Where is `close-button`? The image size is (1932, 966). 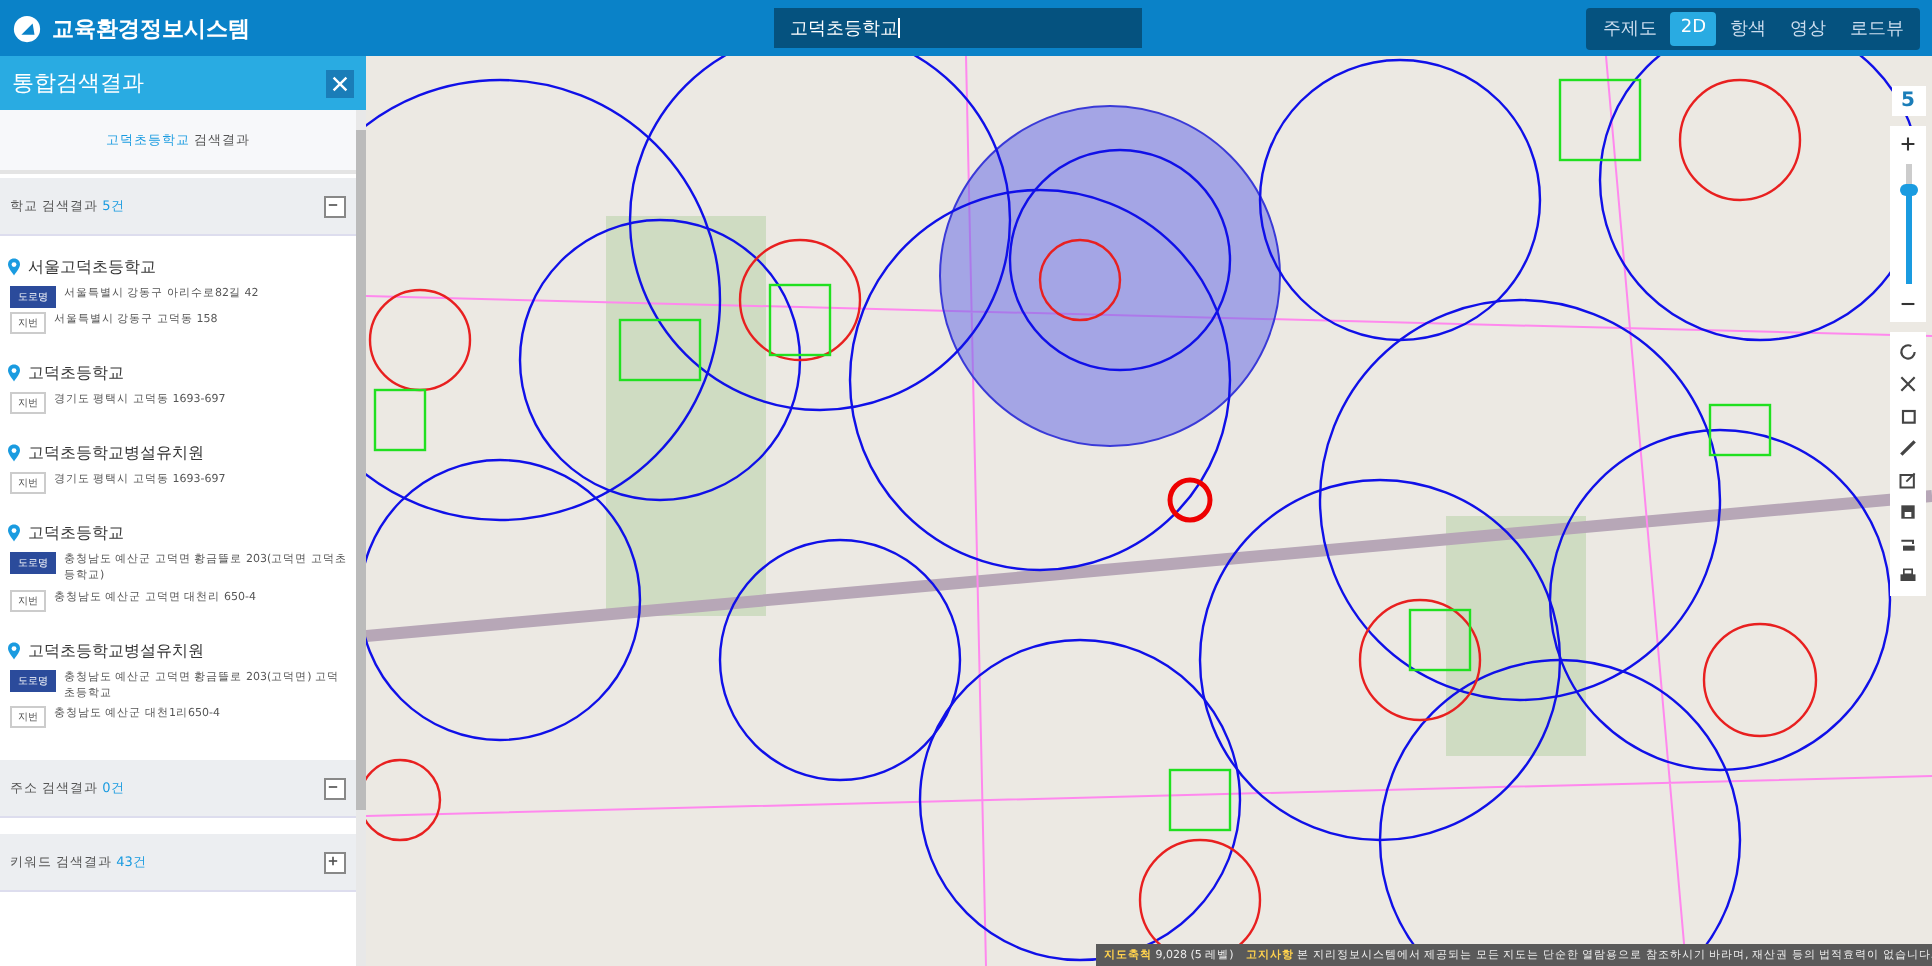 close-button is located at coordinates (340, 83).